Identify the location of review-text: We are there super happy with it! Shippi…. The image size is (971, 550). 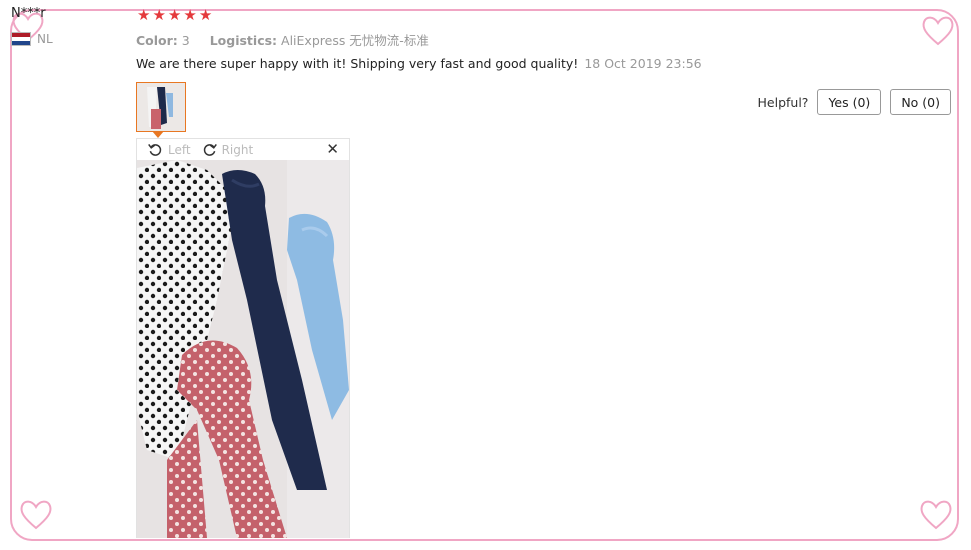
(357, 63).